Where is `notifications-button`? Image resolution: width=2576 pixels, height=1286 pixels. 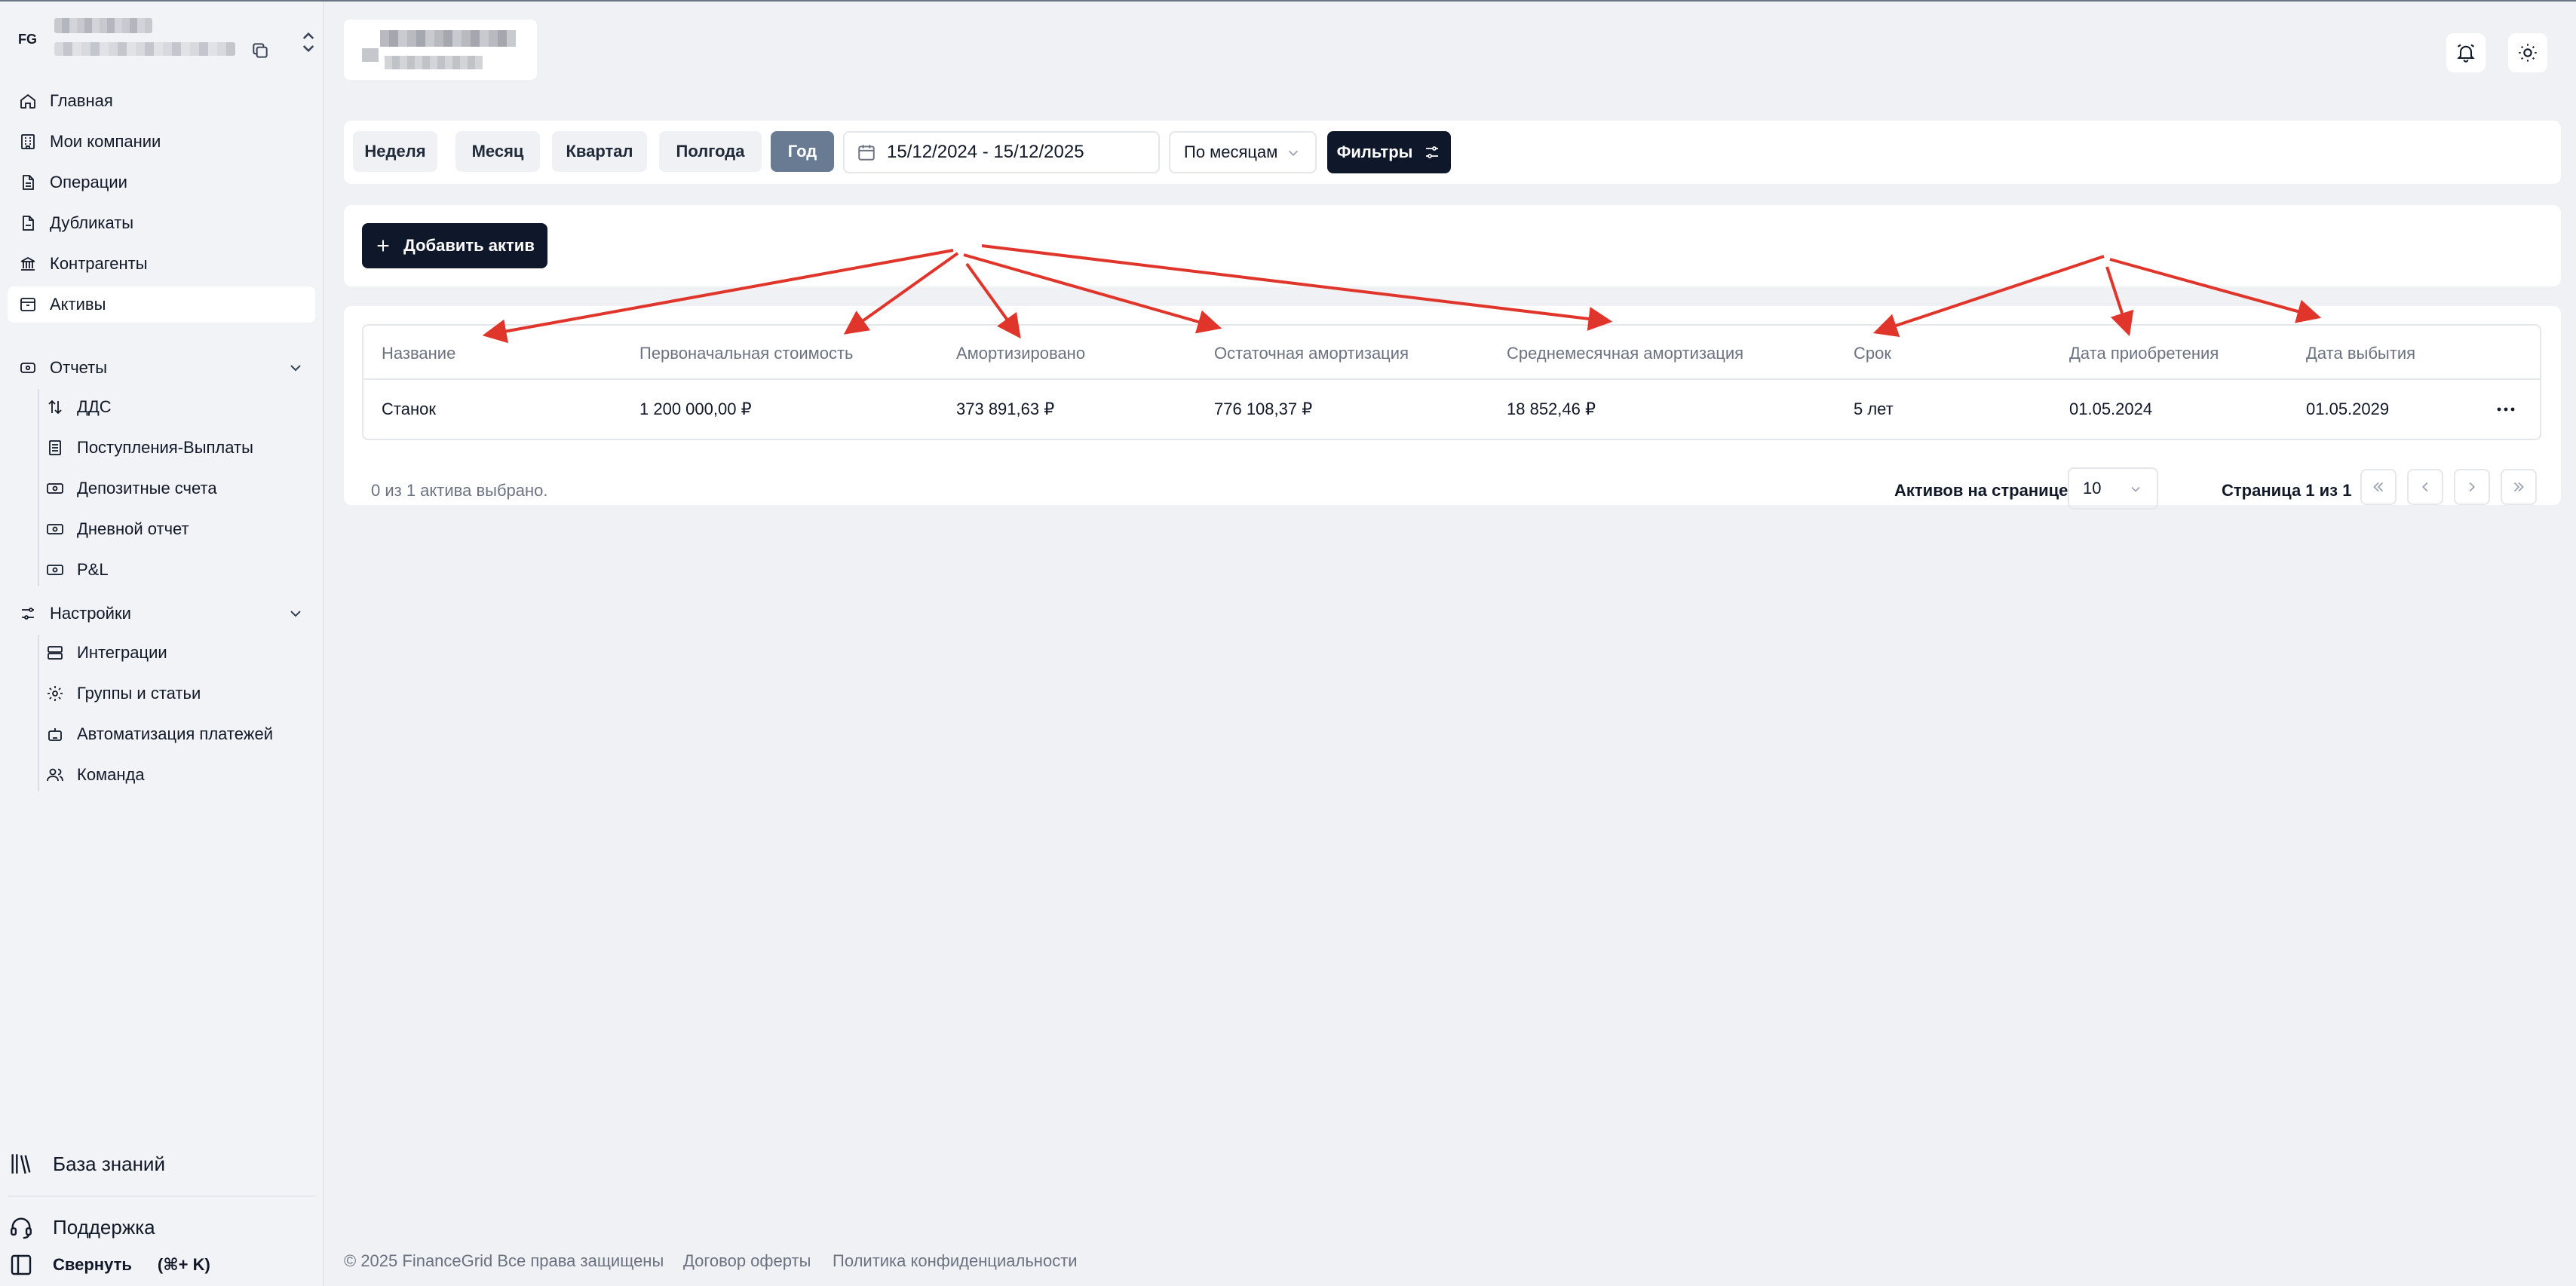 notifications-button is located at coordinates (2466, 53).